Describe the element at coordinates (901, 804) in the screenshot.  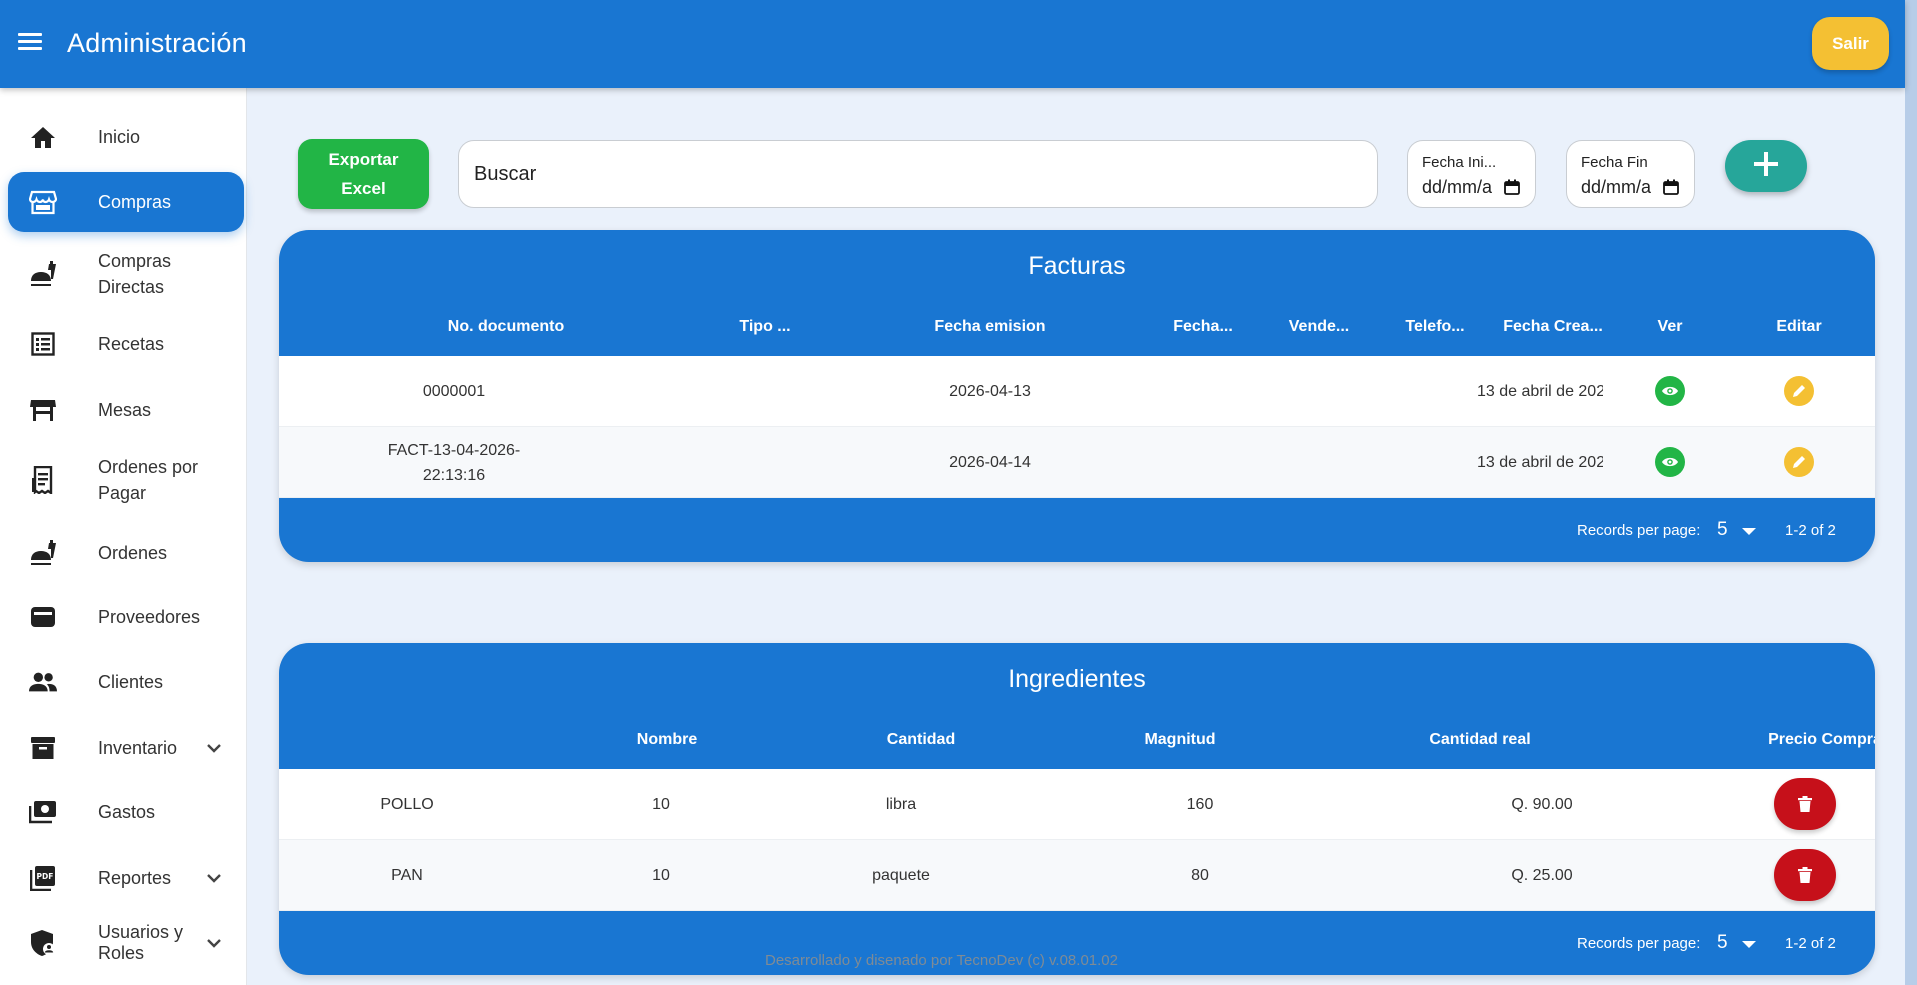
I see `magnitud-cell: libra` at that location.